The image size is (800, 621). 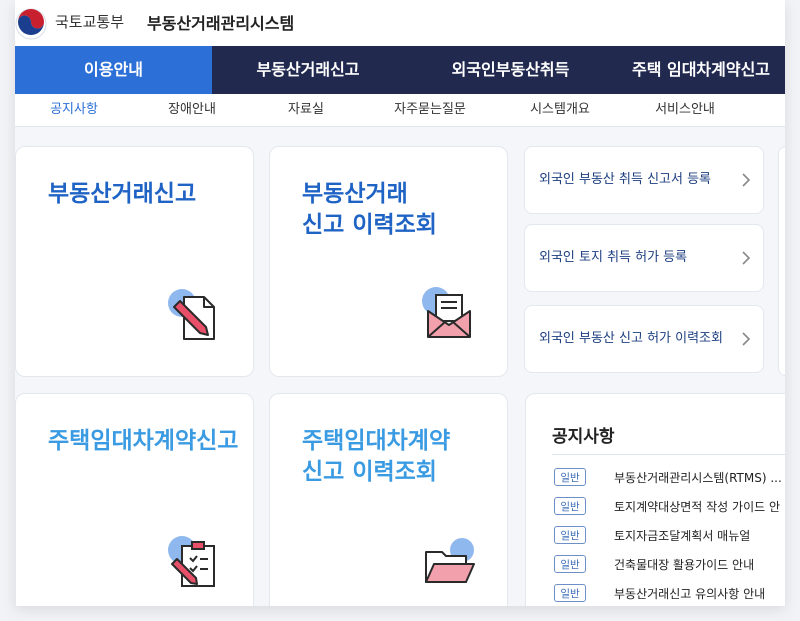 I want to click on system-name: 부동산거래관리시스템, so click(x=220, y=22).